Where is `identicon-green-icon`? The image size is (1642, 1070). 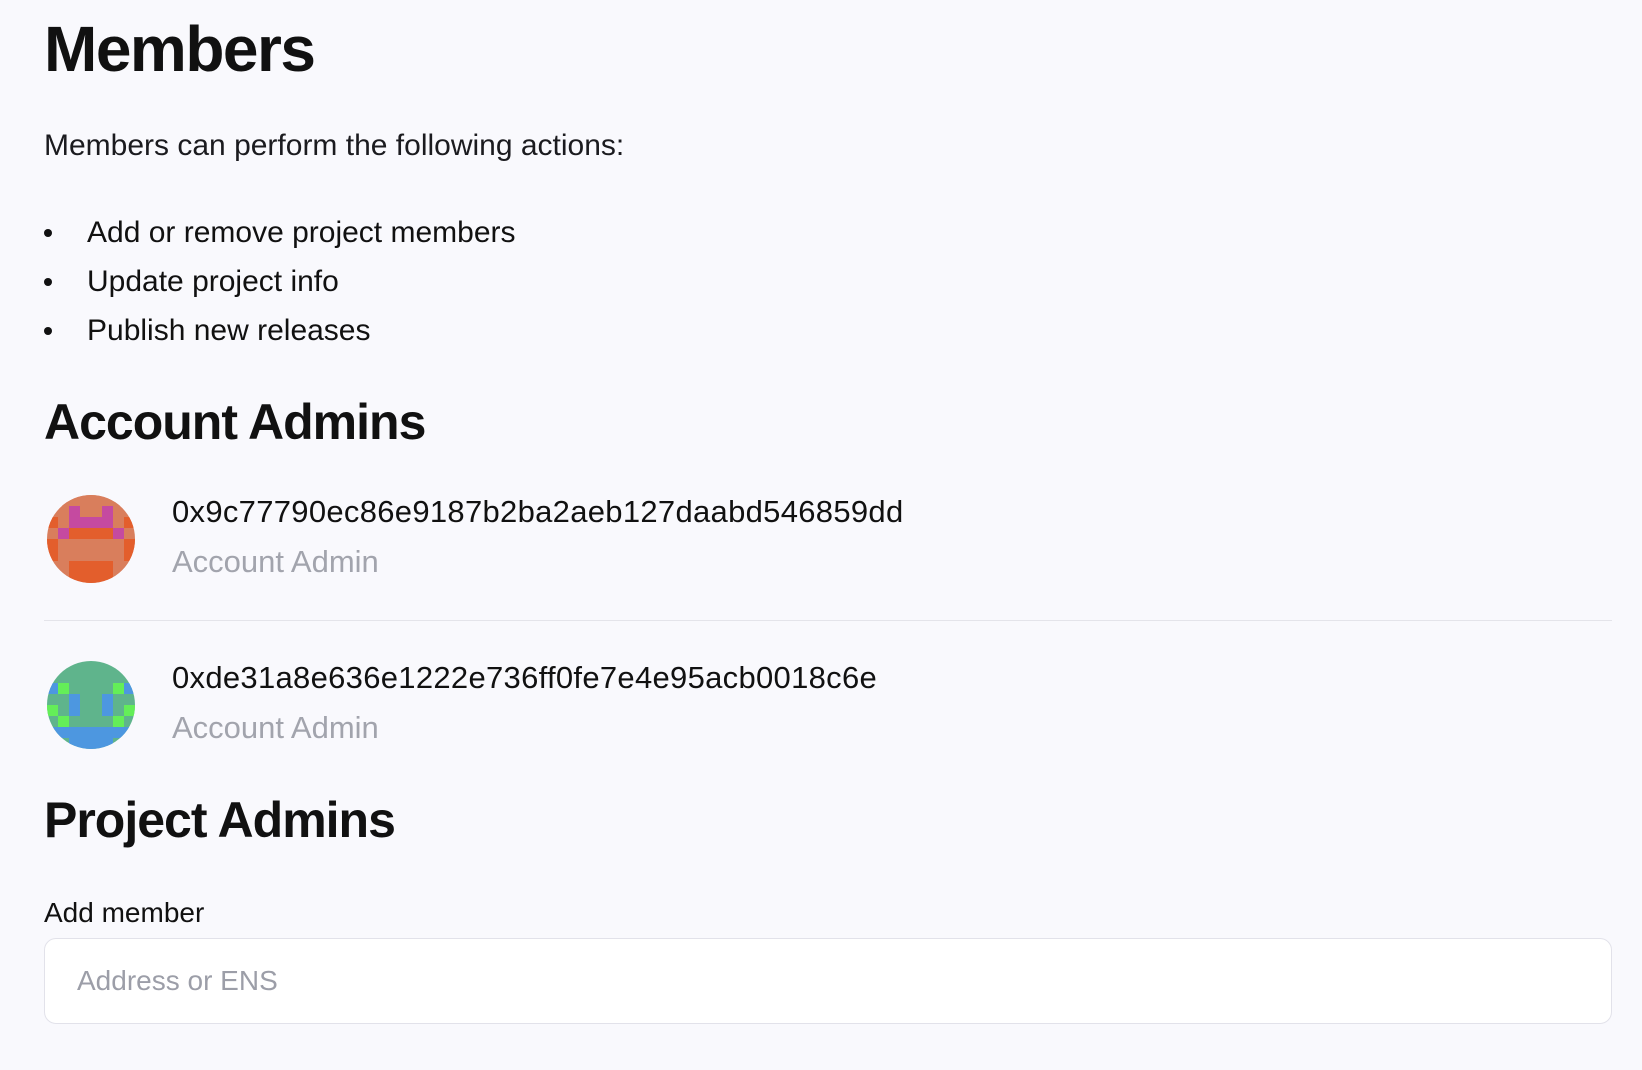 identicon-green-icon is located at coordinates (91, 705).